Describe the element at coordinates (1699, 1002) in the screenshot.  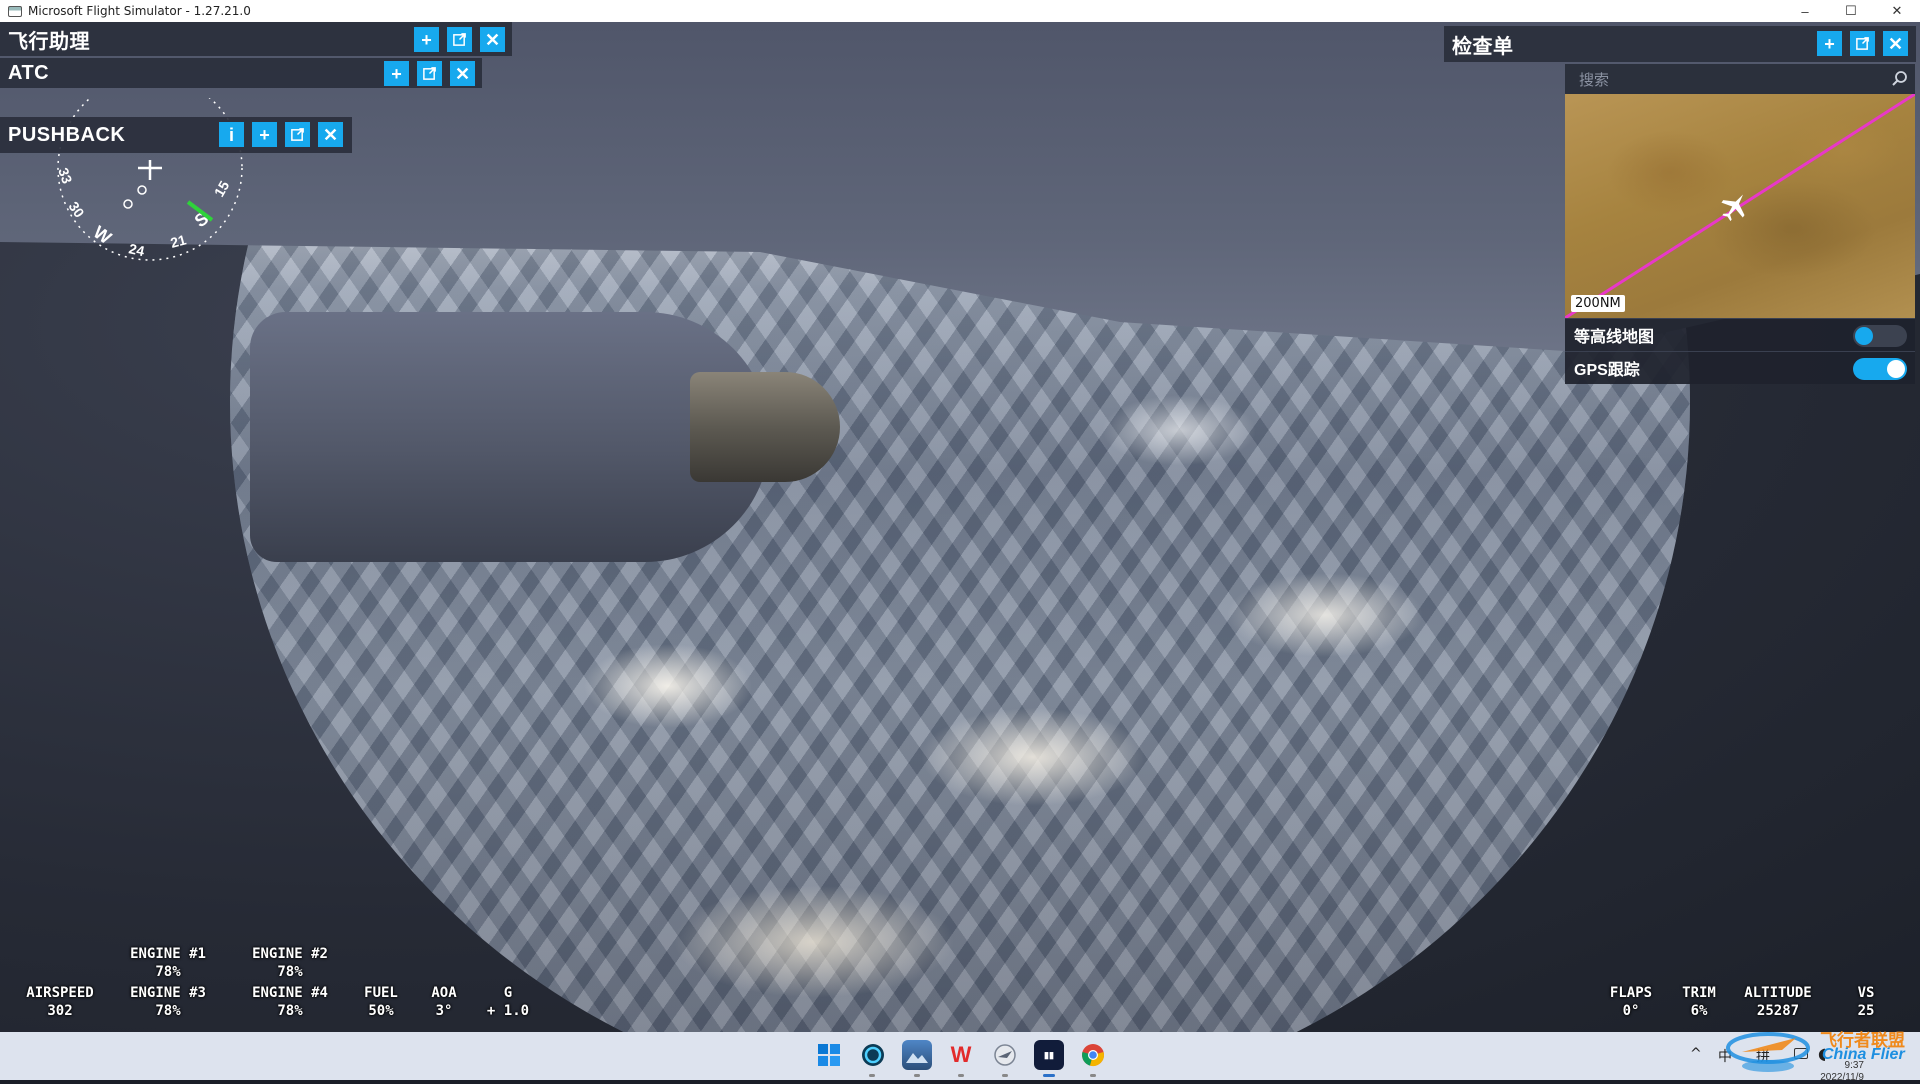
I see `trim-readout: TRIM 6%` at that location.